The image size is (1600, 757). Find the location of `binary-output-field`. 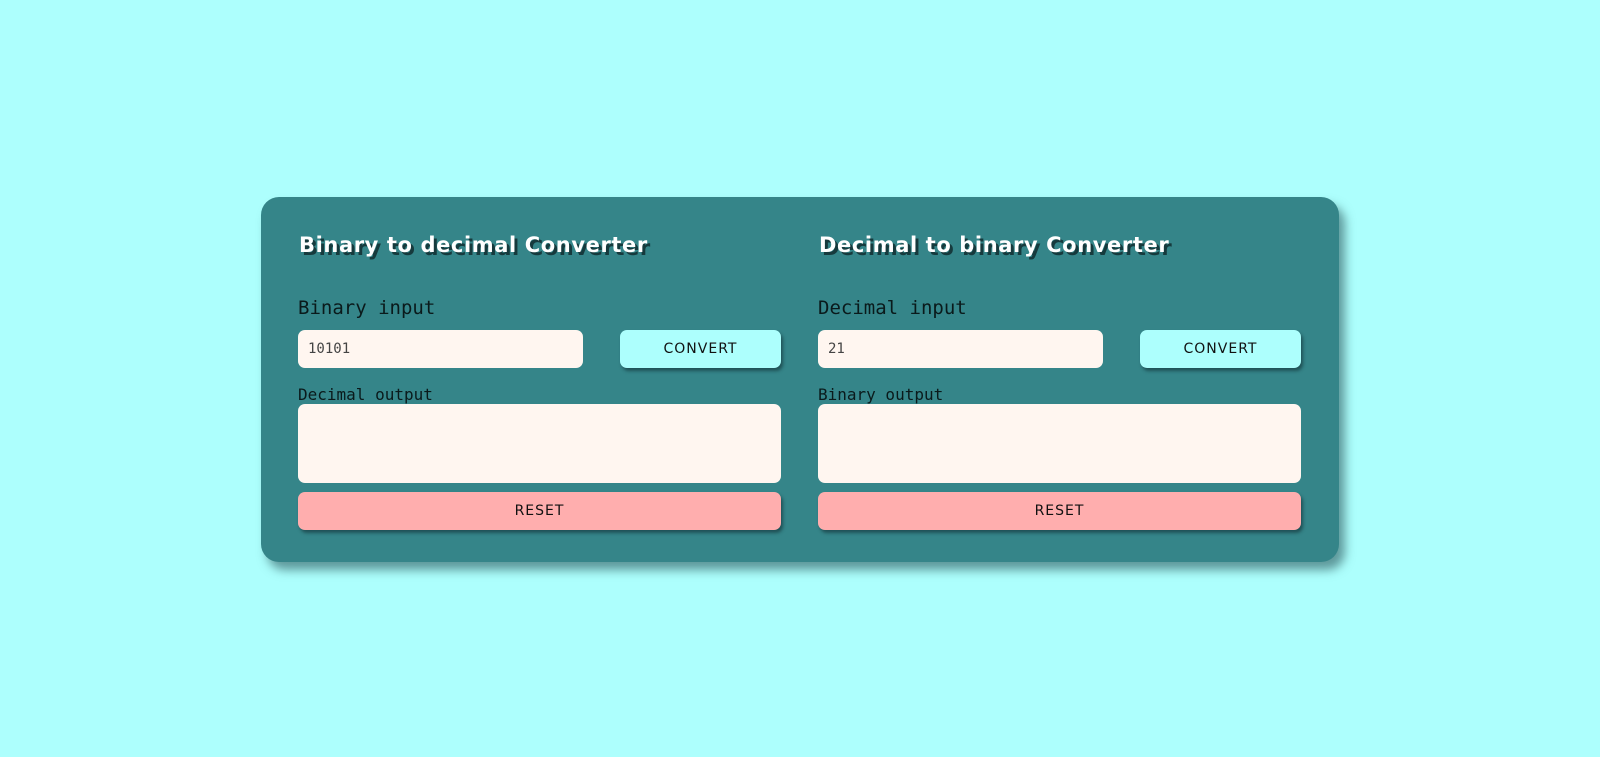

binary-output-field is located at coordinates (1059, 443).